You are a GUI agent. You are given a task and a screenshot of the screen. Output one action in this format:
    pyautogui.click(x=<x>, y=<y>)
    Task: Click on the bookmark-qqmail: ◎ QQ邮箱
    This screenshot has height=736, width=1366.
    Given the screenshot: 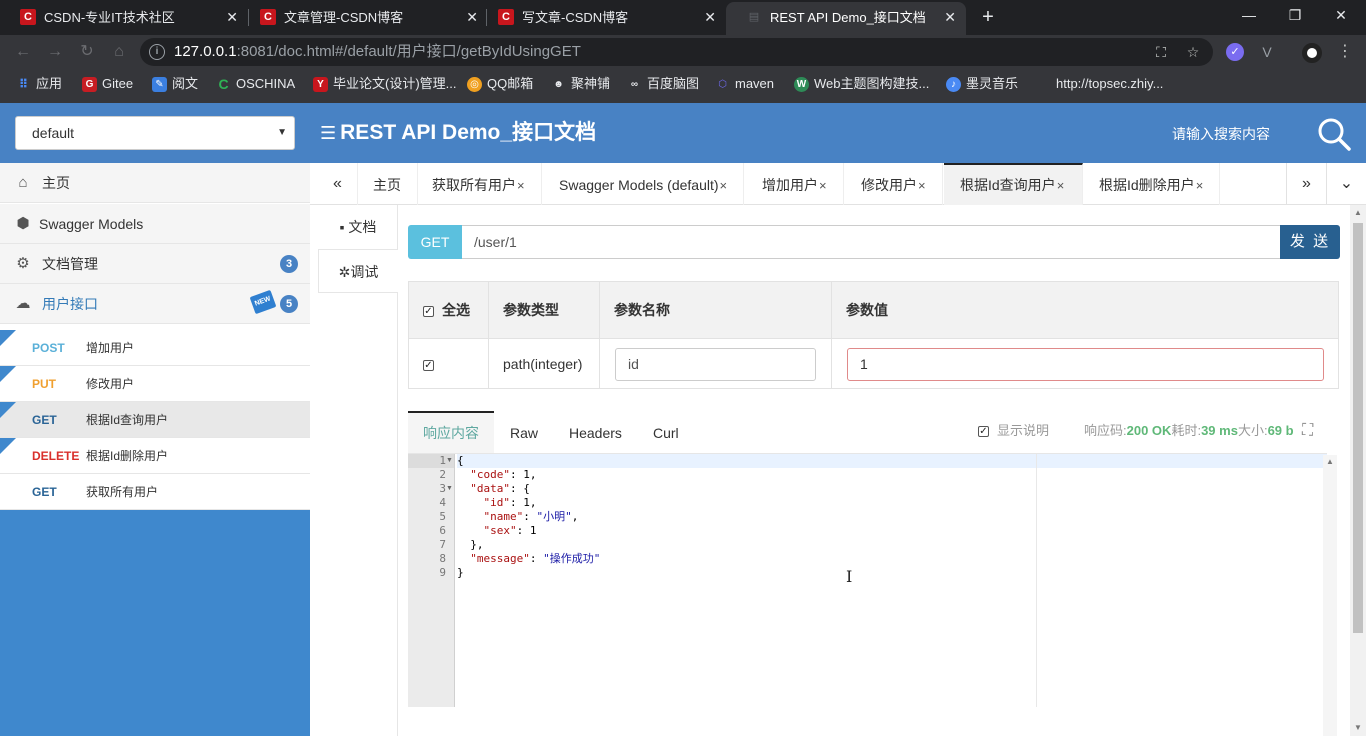 What is the action you would take?
    pyautogui.click(x=500, y=84)
    